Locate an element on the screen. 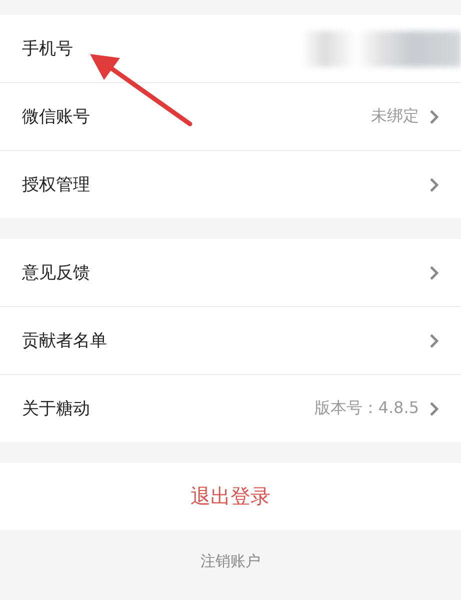 Image resolution: width=461 pixels, height=600 pixels. row-label: 意见反馈 is located at coordinates (56, 273).